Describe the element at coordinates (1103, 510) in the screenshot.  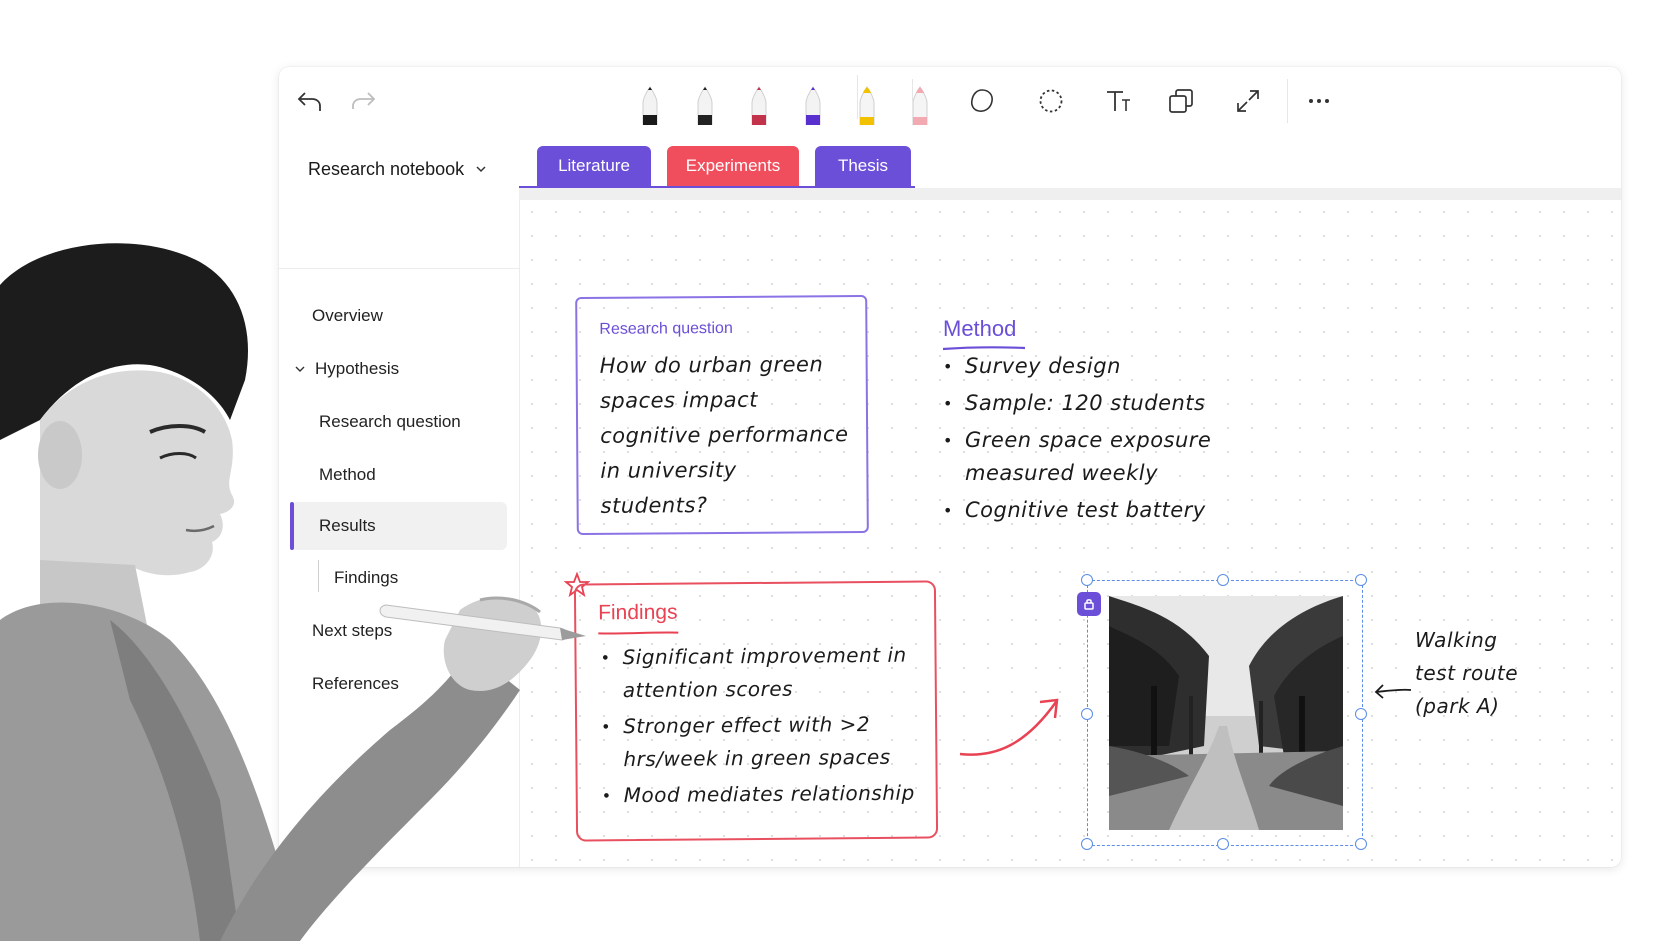
I see `list-item: Cognitive test battery` at that location.